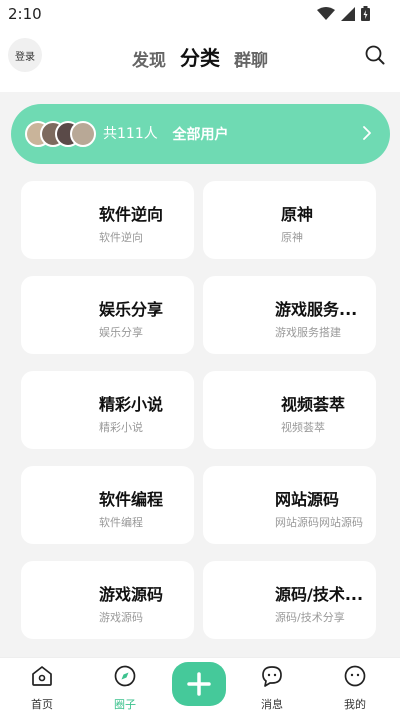  Describe the element at coordinates (251, 58) in the screenshot. I see `tab-group-chat: 群聊` at that location.